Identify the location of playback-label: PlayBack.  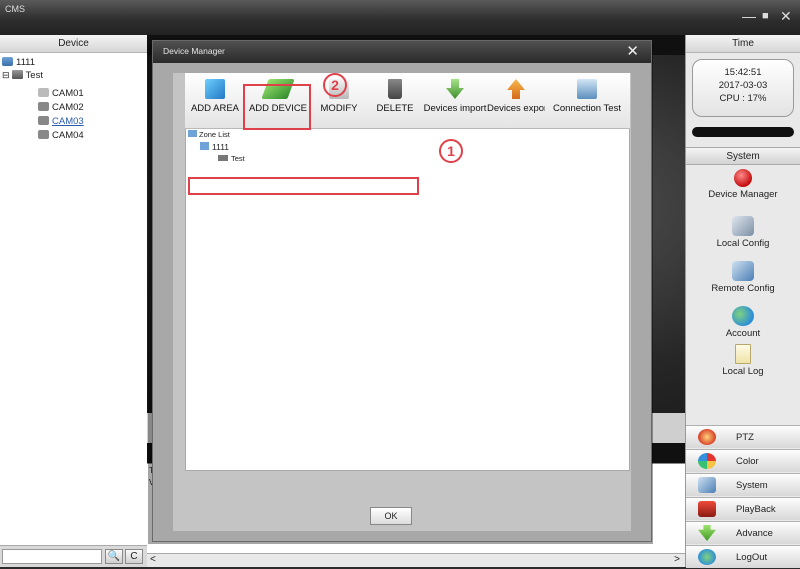
(756, 509).